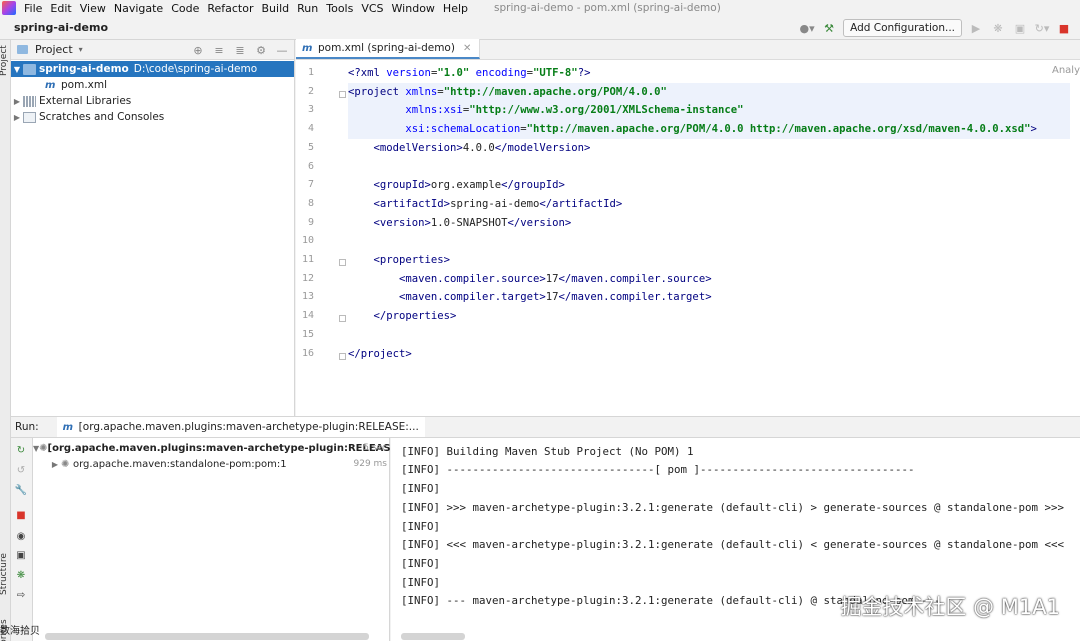 The height and width of the screenshot is (641, 1080). What do you see at coordinates (433, 636) in the screenshot?
I see `console-horizontal-scrollbar` at bounding box center [433, 636].